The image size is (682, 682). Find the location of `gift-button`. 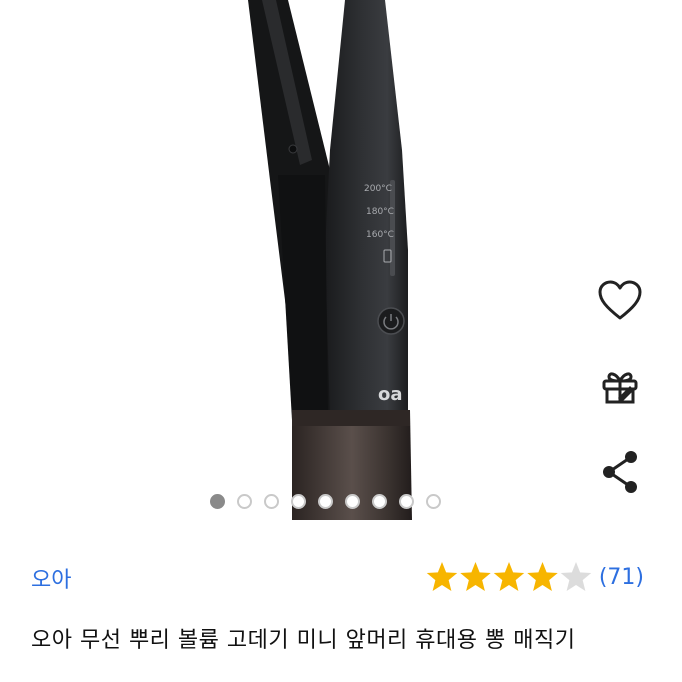

gift-button is located at coordinates (620, 386).